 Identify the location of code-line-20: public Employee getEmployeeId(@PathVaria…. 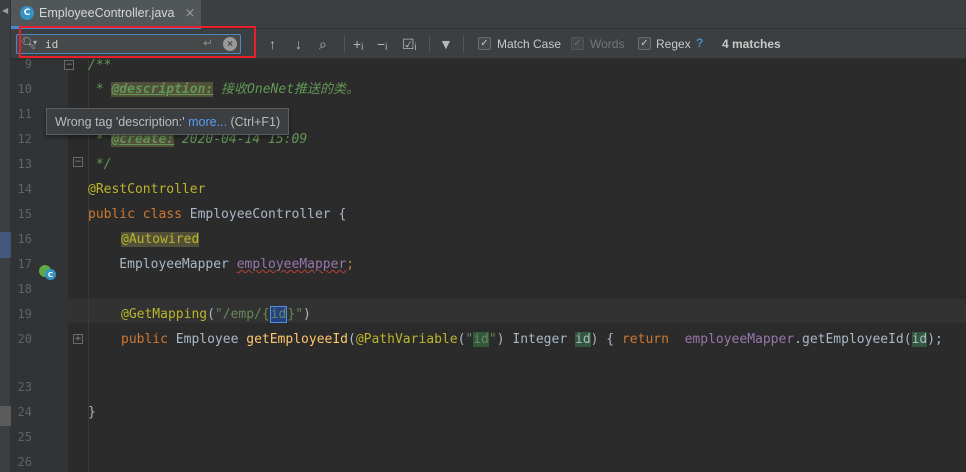
(532, 339).